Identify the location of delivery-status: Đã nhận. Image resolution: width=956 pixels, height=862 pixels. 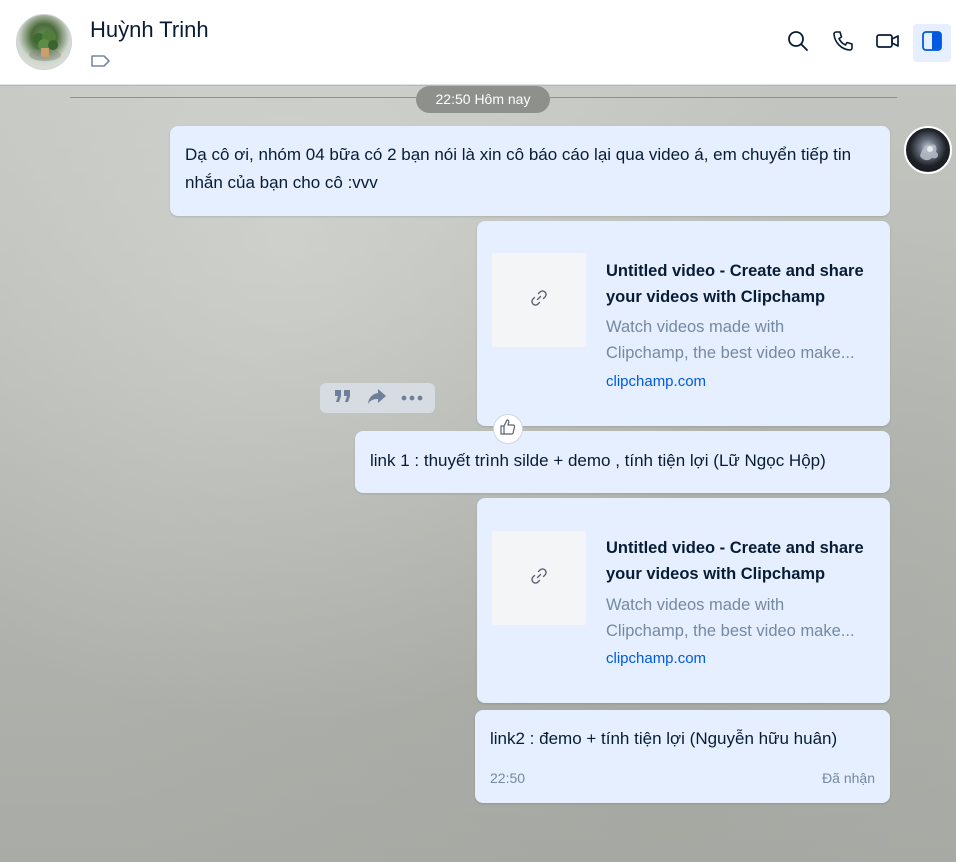
(848, 778).